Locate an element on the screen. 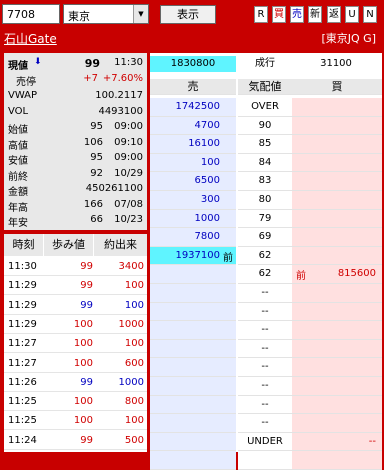 This screenshot has height=470, width=384. toolbar-button-2: 売 is located at coordinates (297, 14).